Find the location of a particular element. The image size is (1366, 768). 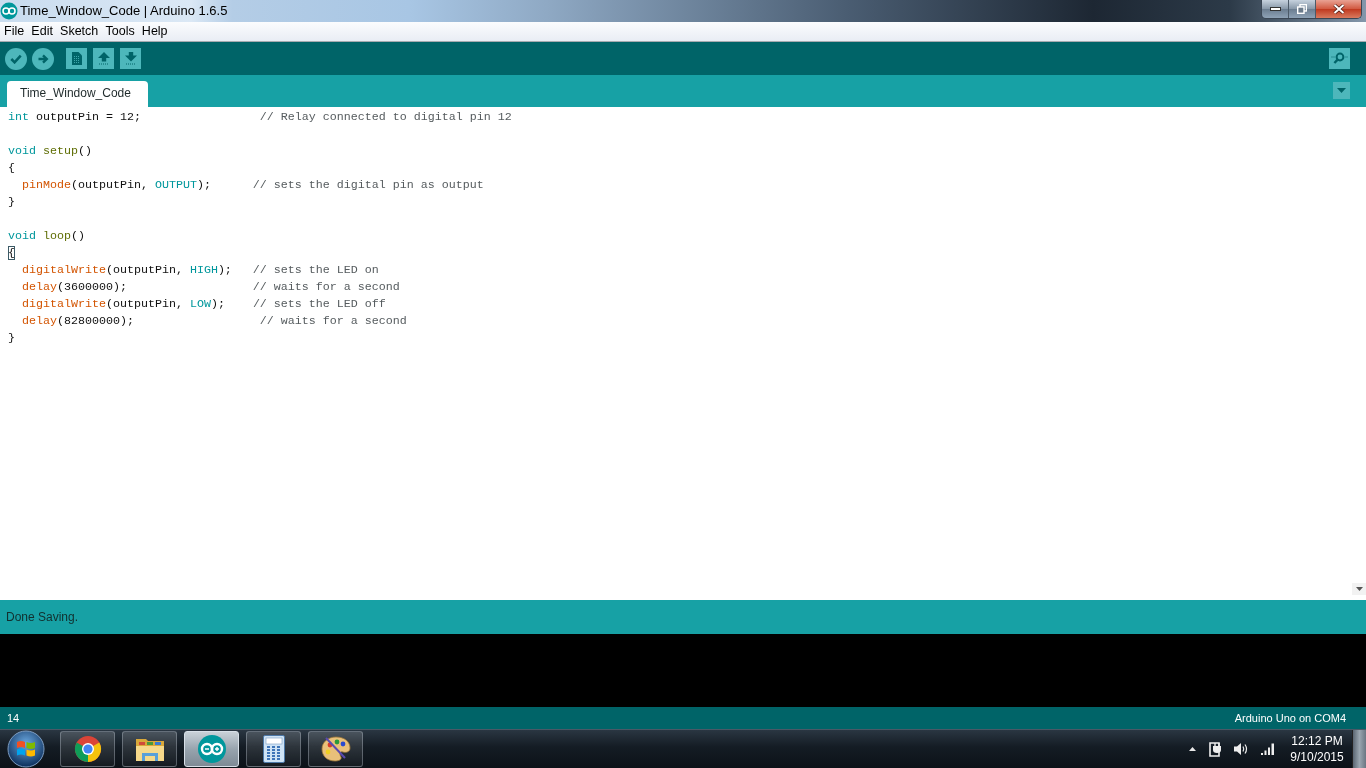

tab-menu-button is located at coordinates (1341, 90).